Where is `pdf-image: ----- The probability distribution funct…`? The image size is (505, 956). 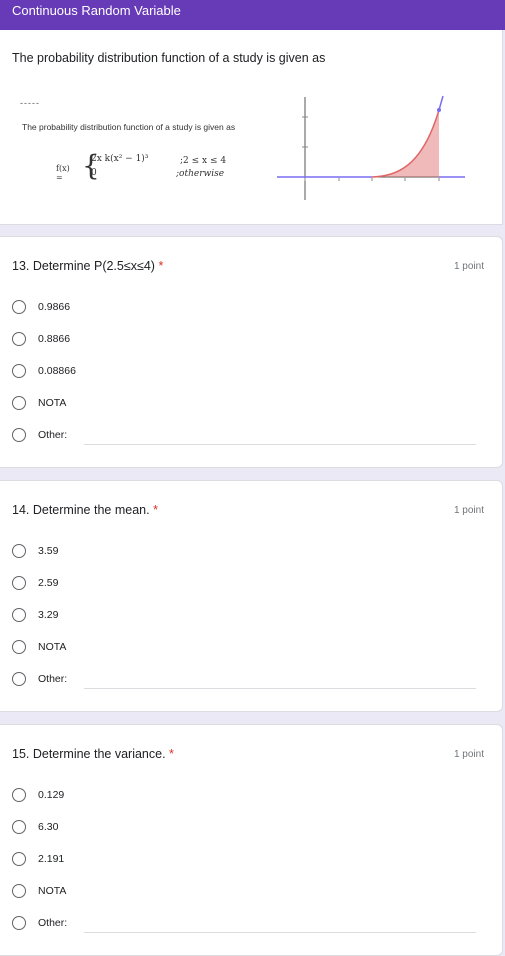 pdf-image: ----- The probability distribution funct… is located at coordinates (247, 148).